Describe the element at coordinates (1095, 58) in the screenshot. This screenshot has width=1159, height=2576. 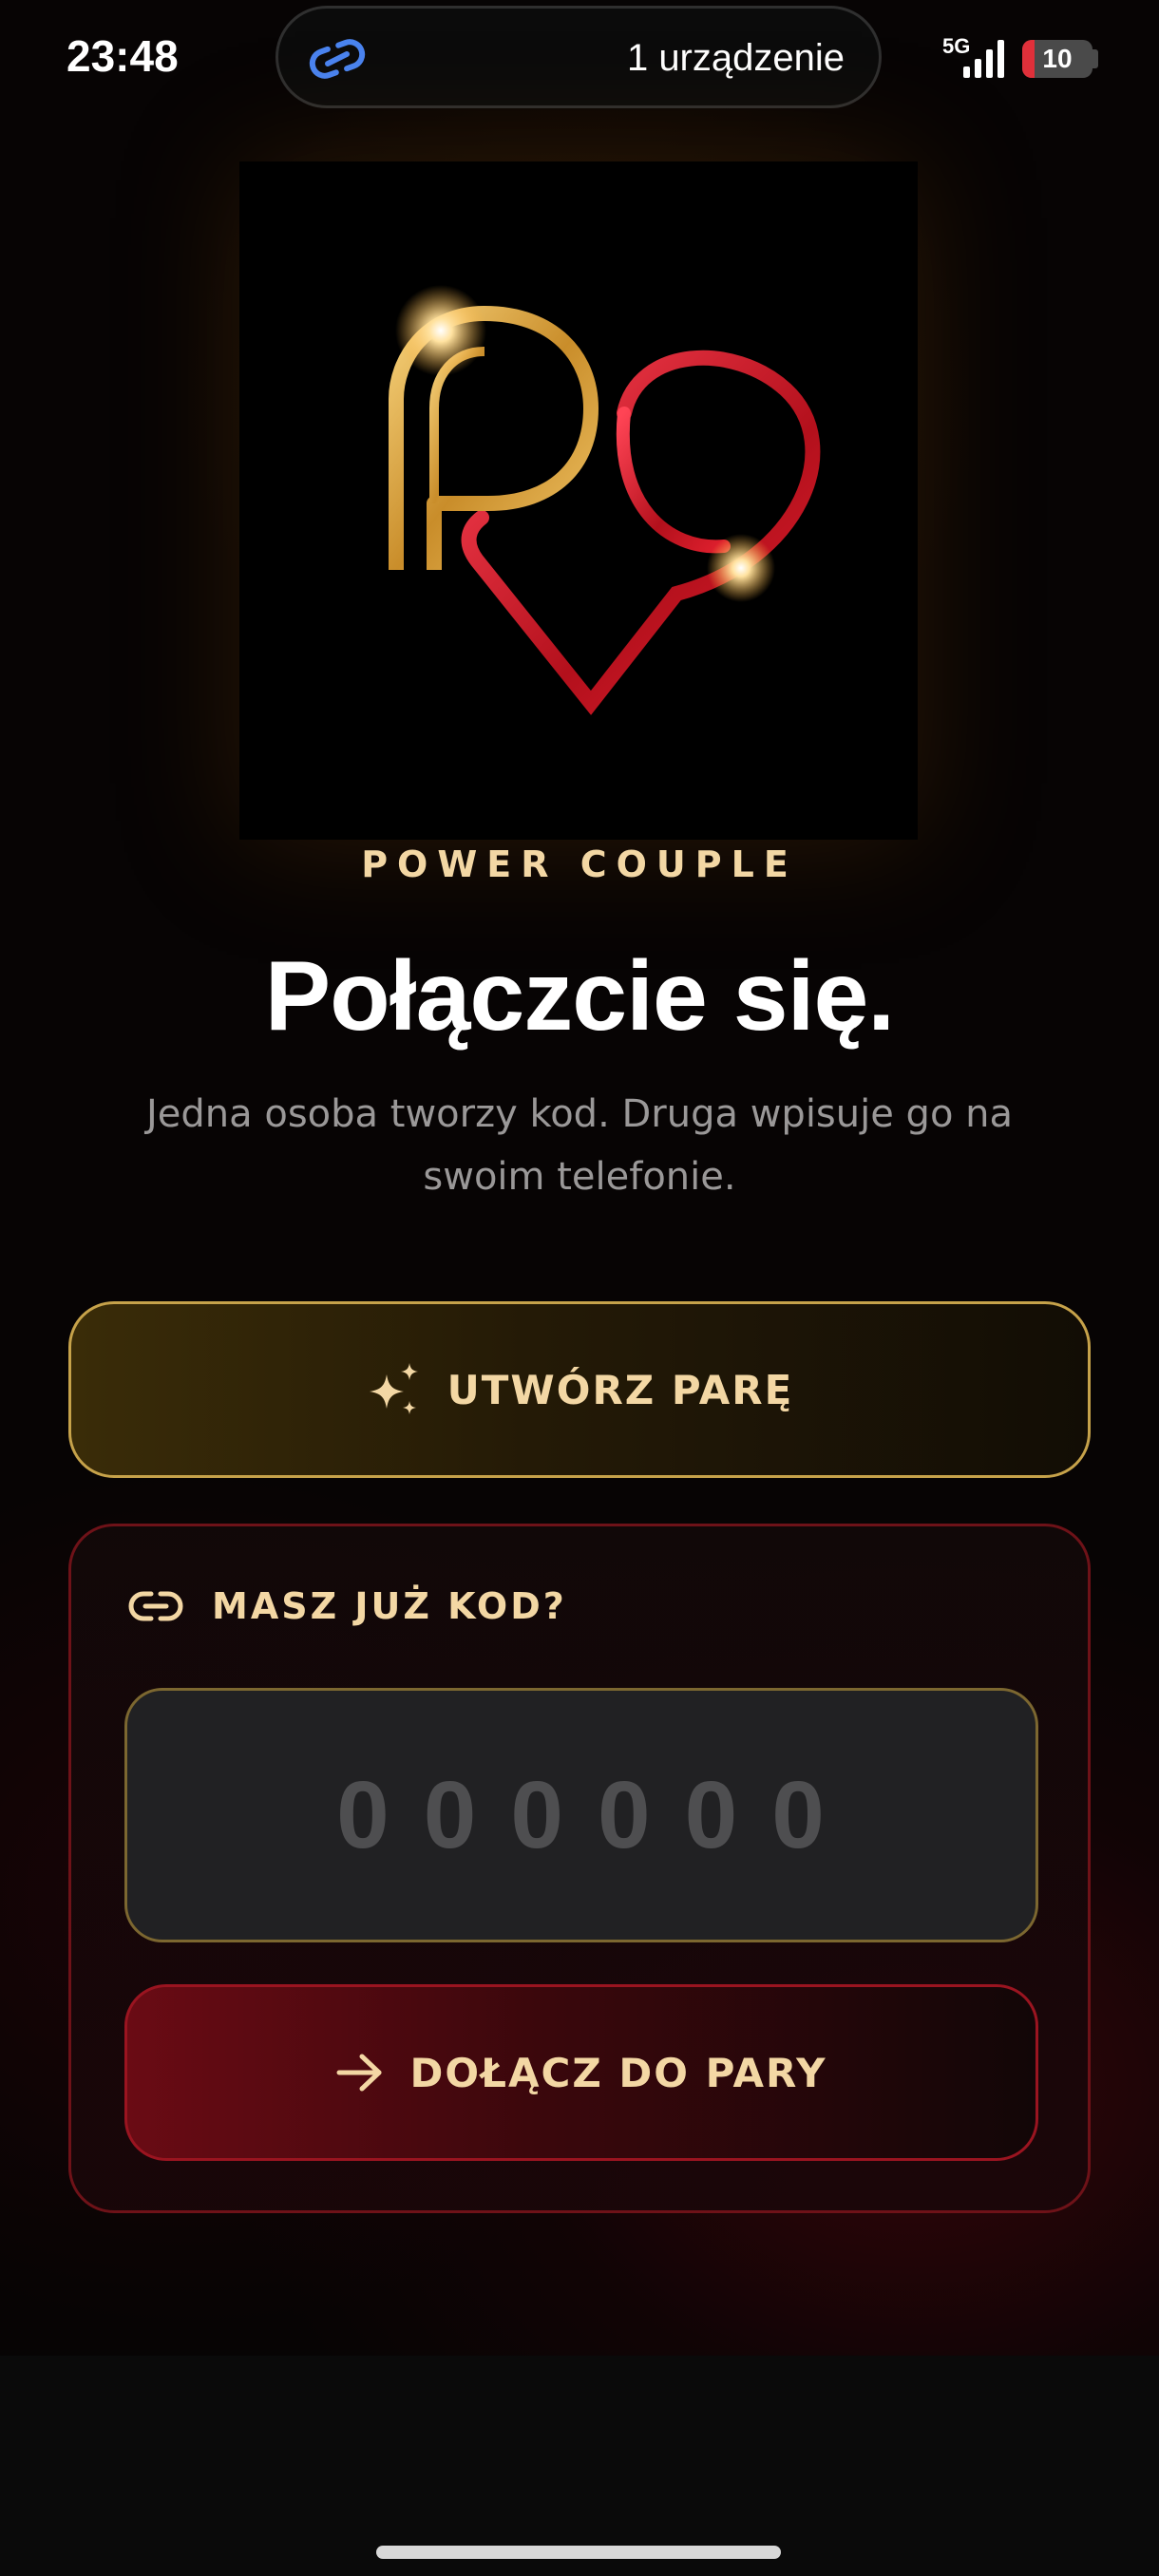
I see `battery-cap` at that location.